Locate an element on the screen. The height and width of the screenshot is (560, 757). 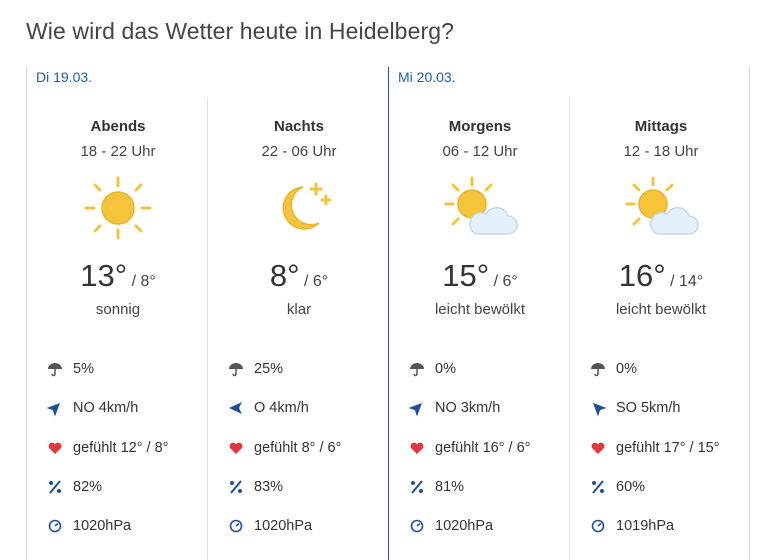
rain-value: 5% is located at coordinates (83, 369).